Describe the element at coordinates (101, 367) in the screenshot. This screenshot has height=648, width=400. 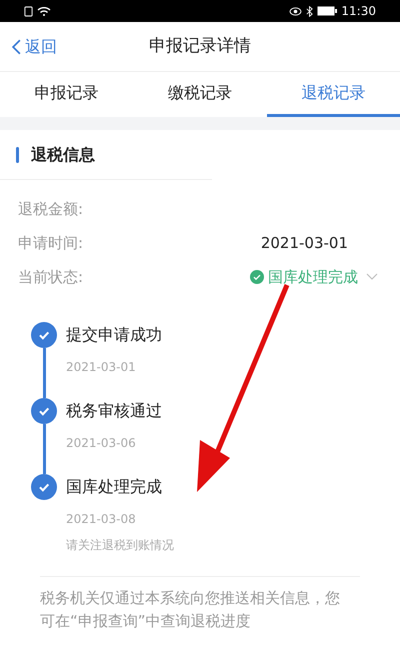
I see `step-date: 2021-03-01` at that location.